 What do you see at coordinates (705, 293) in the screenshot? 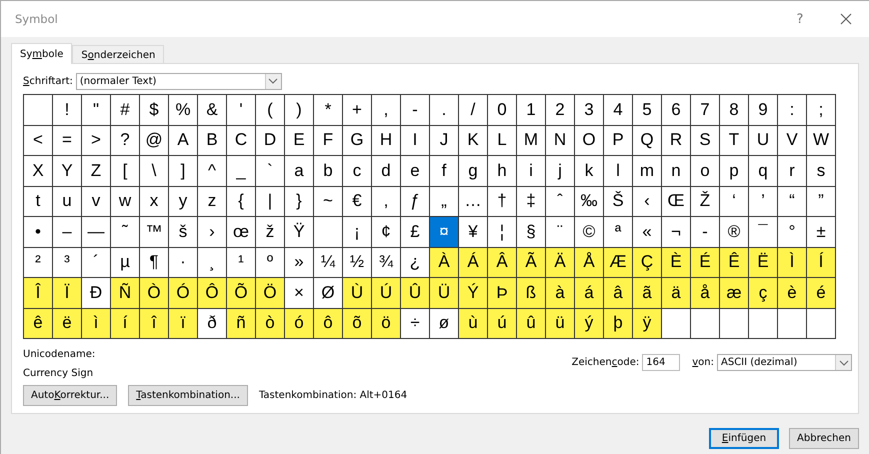
I see `symbol-cell: å` at bounding box center [705, 293].